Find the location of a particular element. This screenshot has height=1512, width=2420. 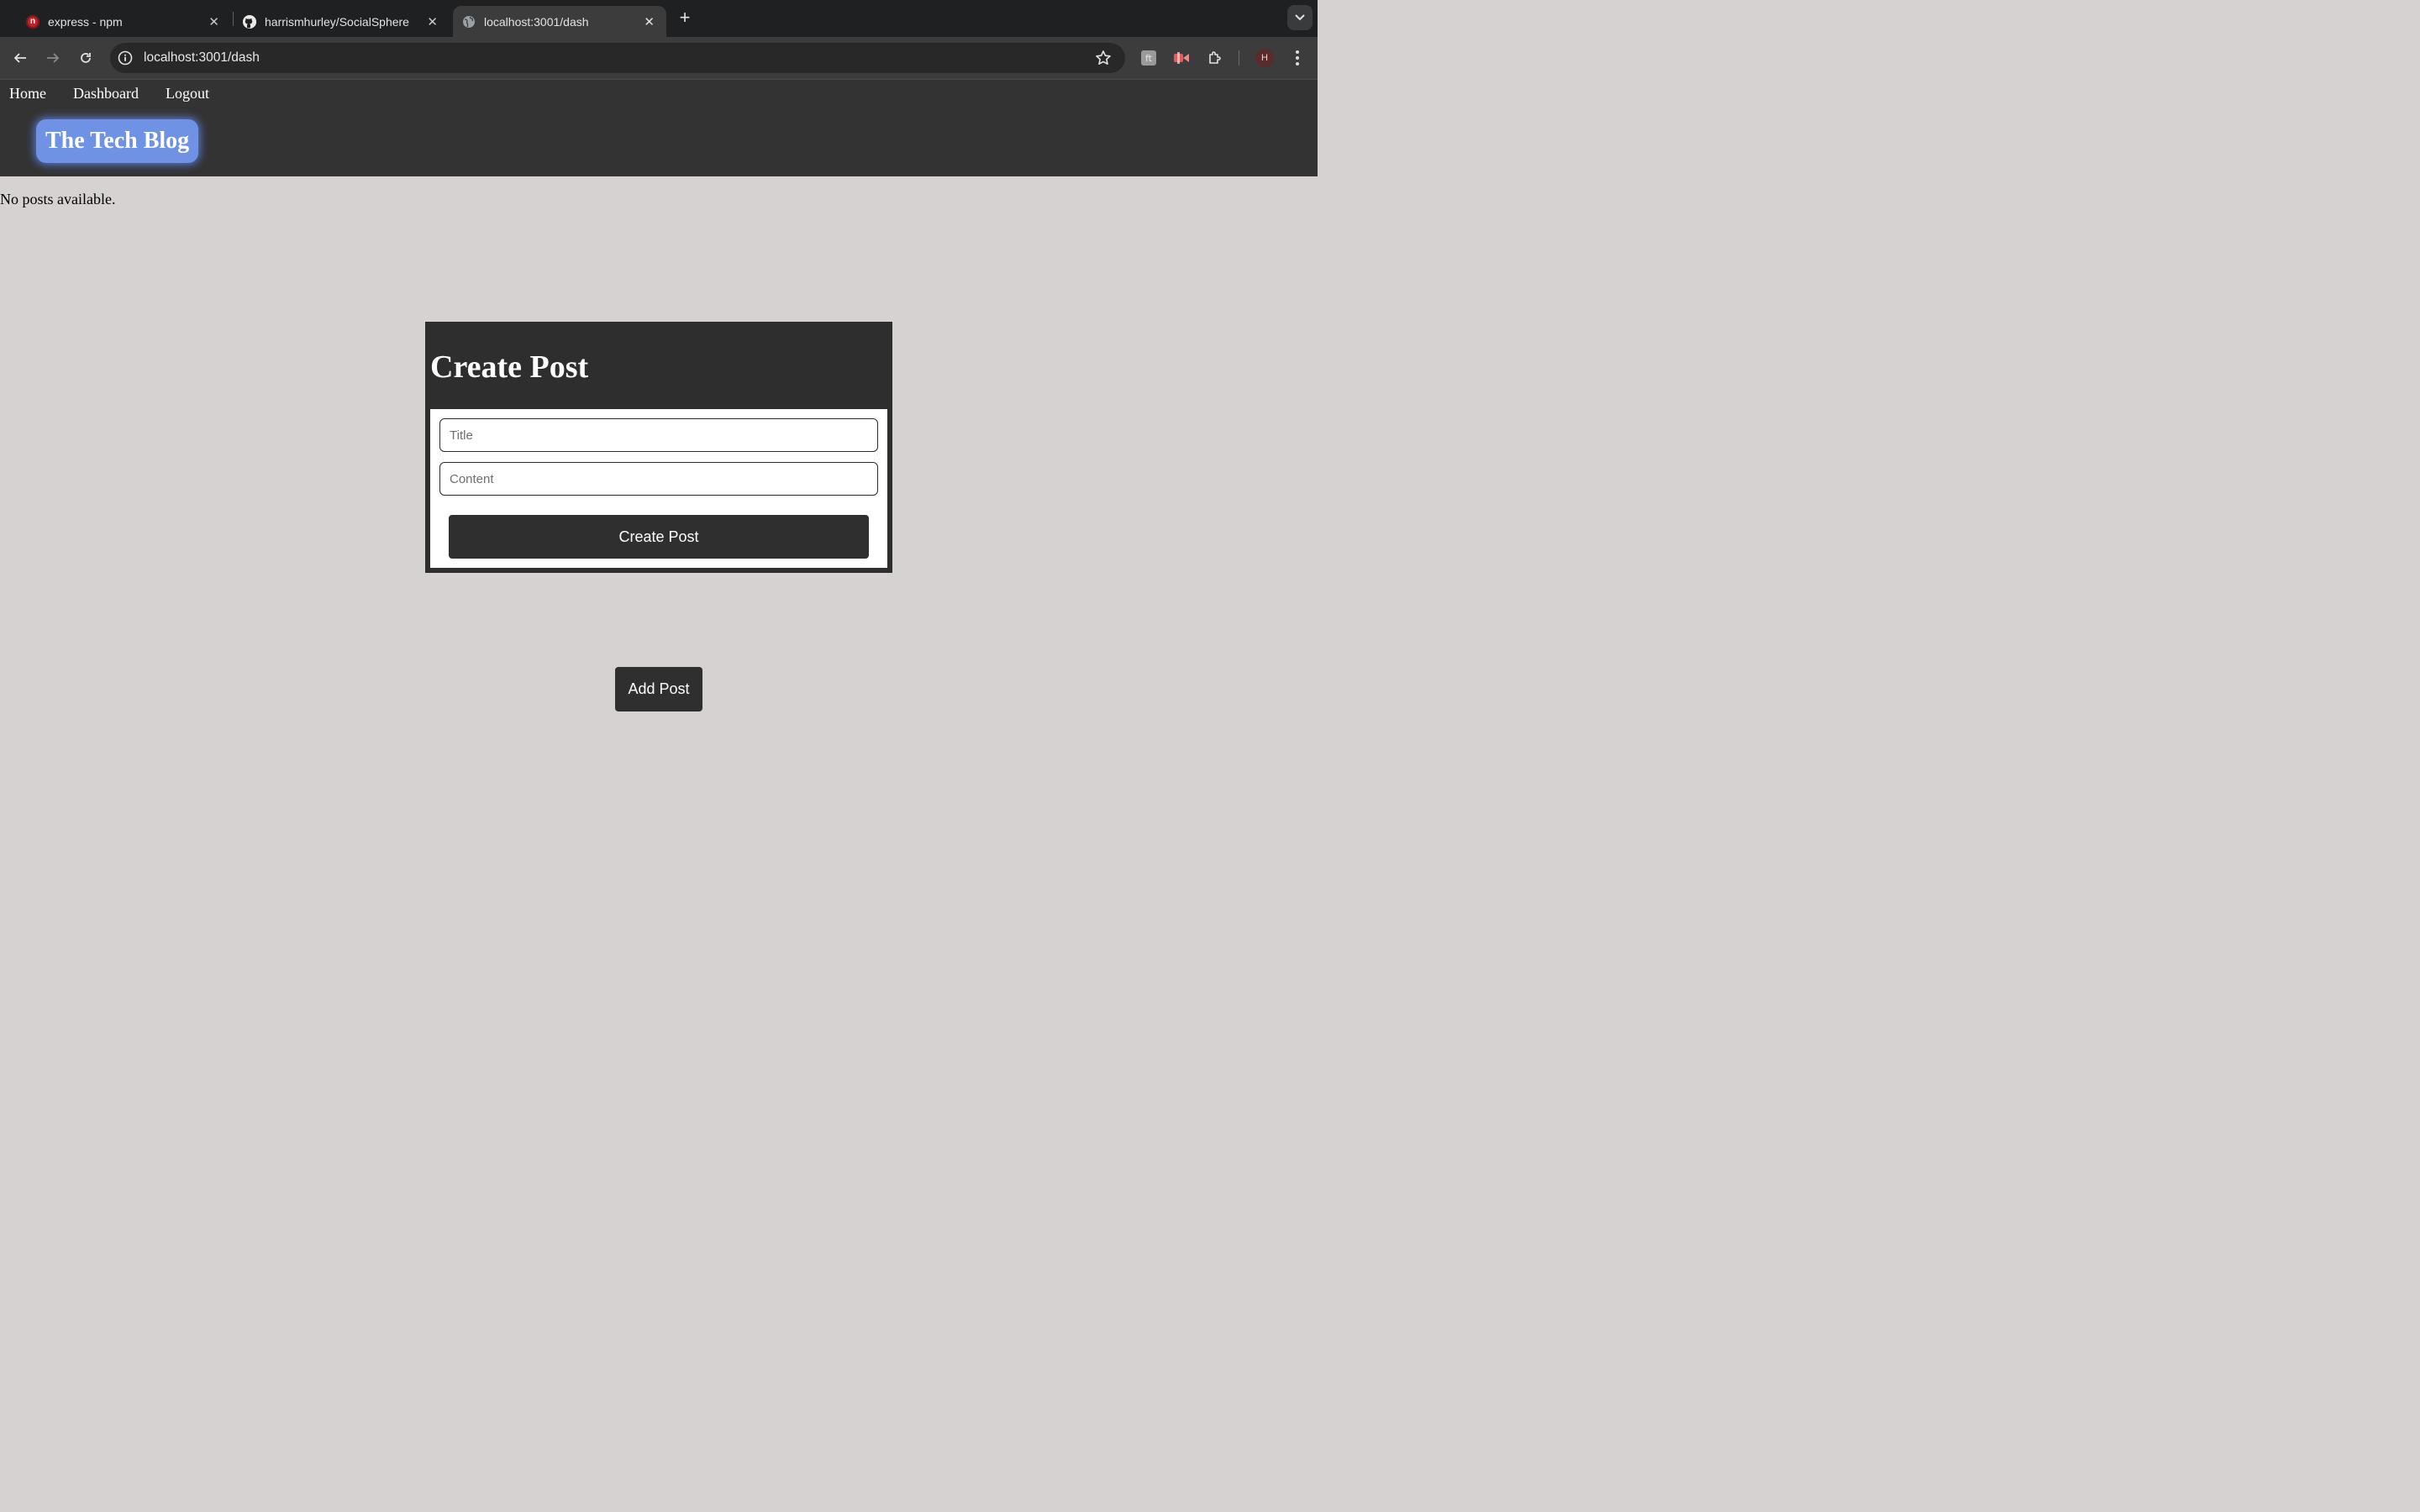

create-post-card: Create Post Create Post is located at coordinates (658, 447).